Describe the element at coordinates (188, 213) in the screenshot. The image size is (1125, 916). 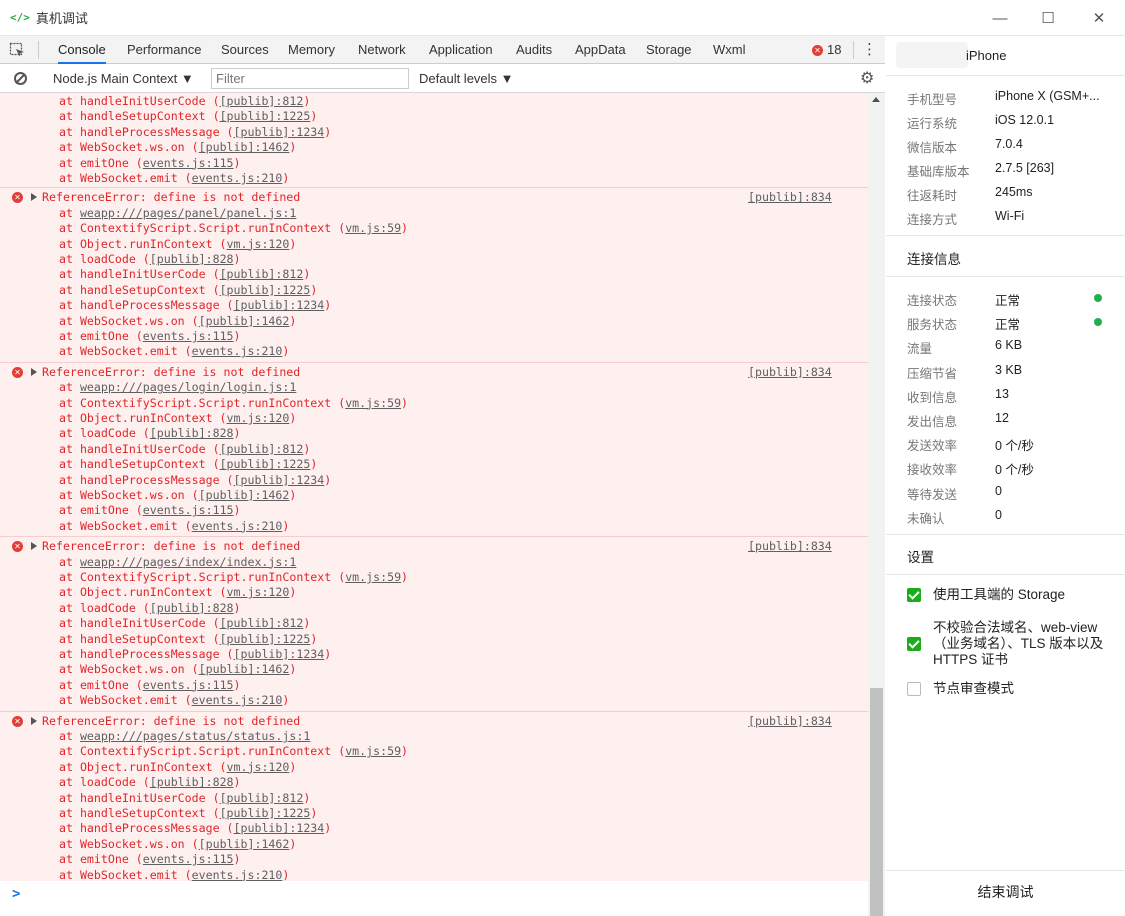
I see `source-link: weapp:///pages/panel/panel.js:1` at that location.